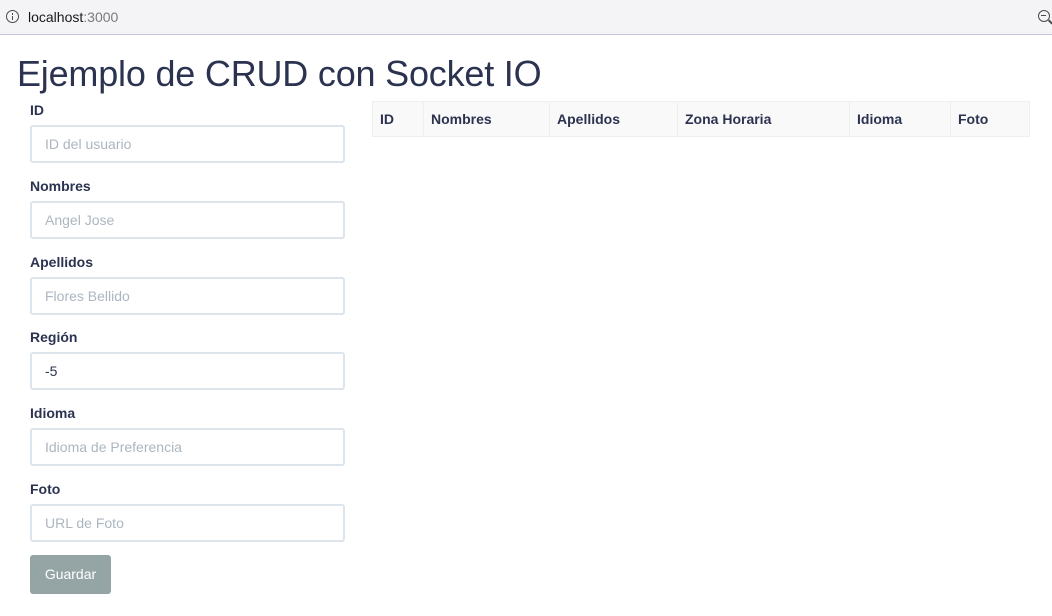 The image size is (1052, 616). I want to click on url-text: localhost:3000, so click(73, 17).